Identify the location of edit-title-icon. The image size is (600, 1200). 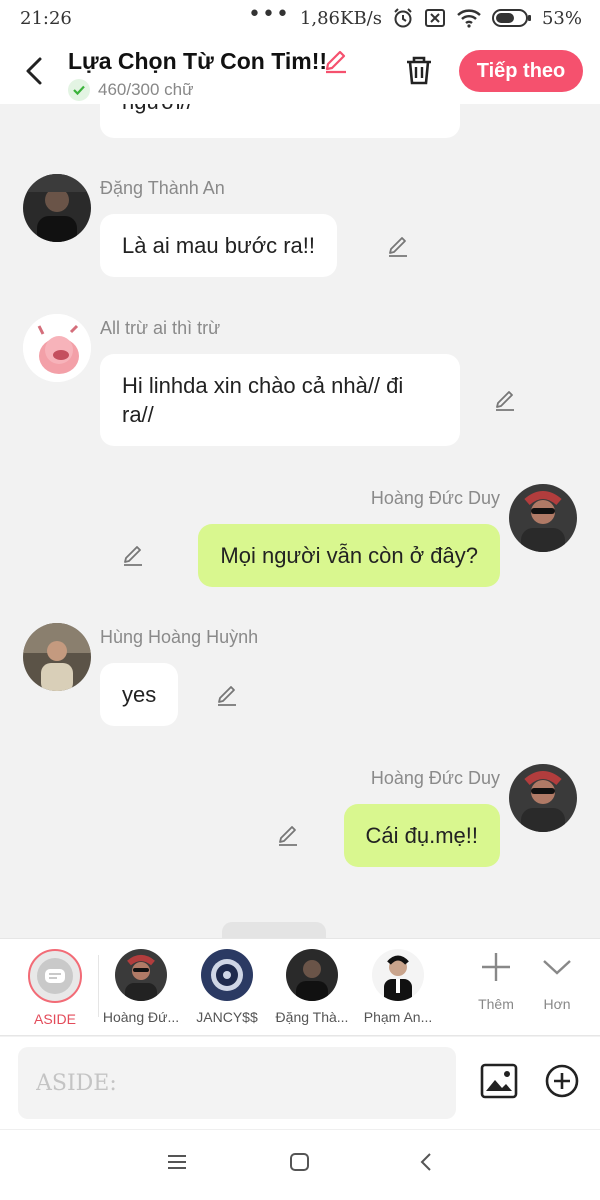
(336, 61).